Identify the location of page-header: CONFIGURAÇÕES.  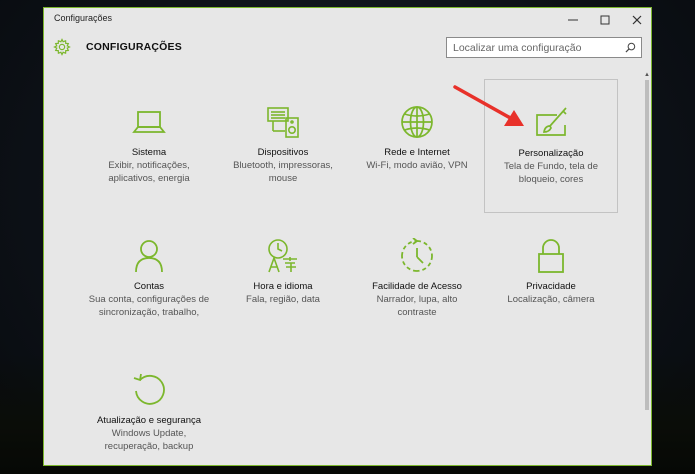
(347, 52).